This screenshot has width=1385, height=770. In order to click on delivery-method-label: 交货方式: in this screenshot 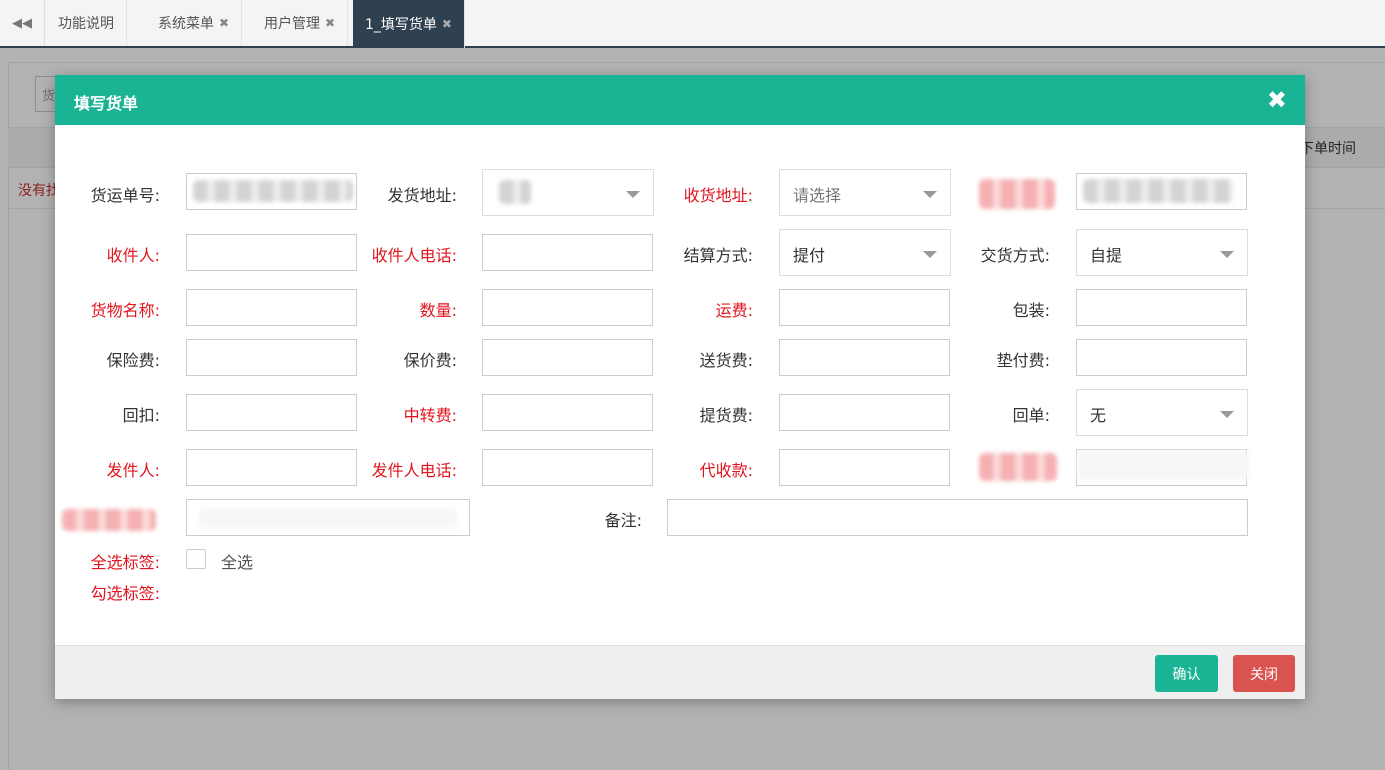, I will do `click(1015, 255)`.